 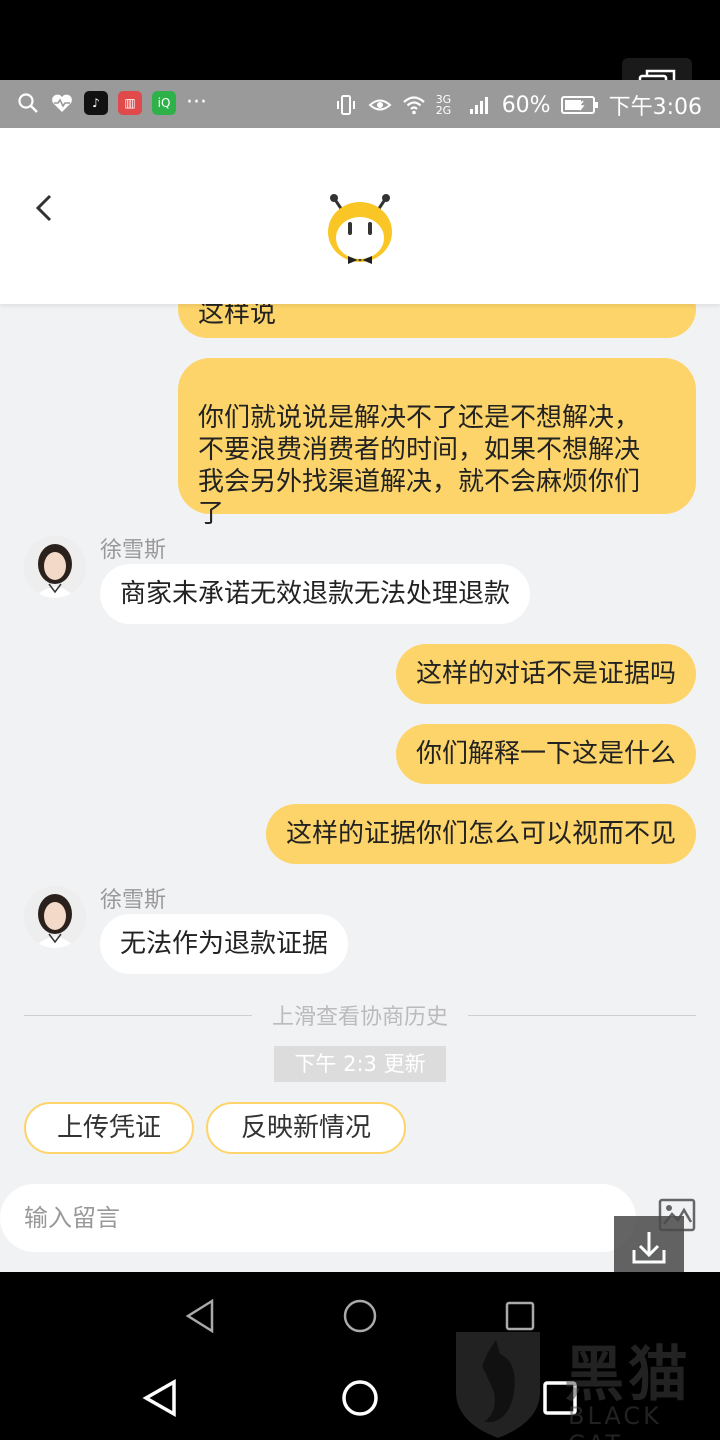 I want to click on message-bubble-agent: 无法作为退款证据, so click(x=224, y=944).